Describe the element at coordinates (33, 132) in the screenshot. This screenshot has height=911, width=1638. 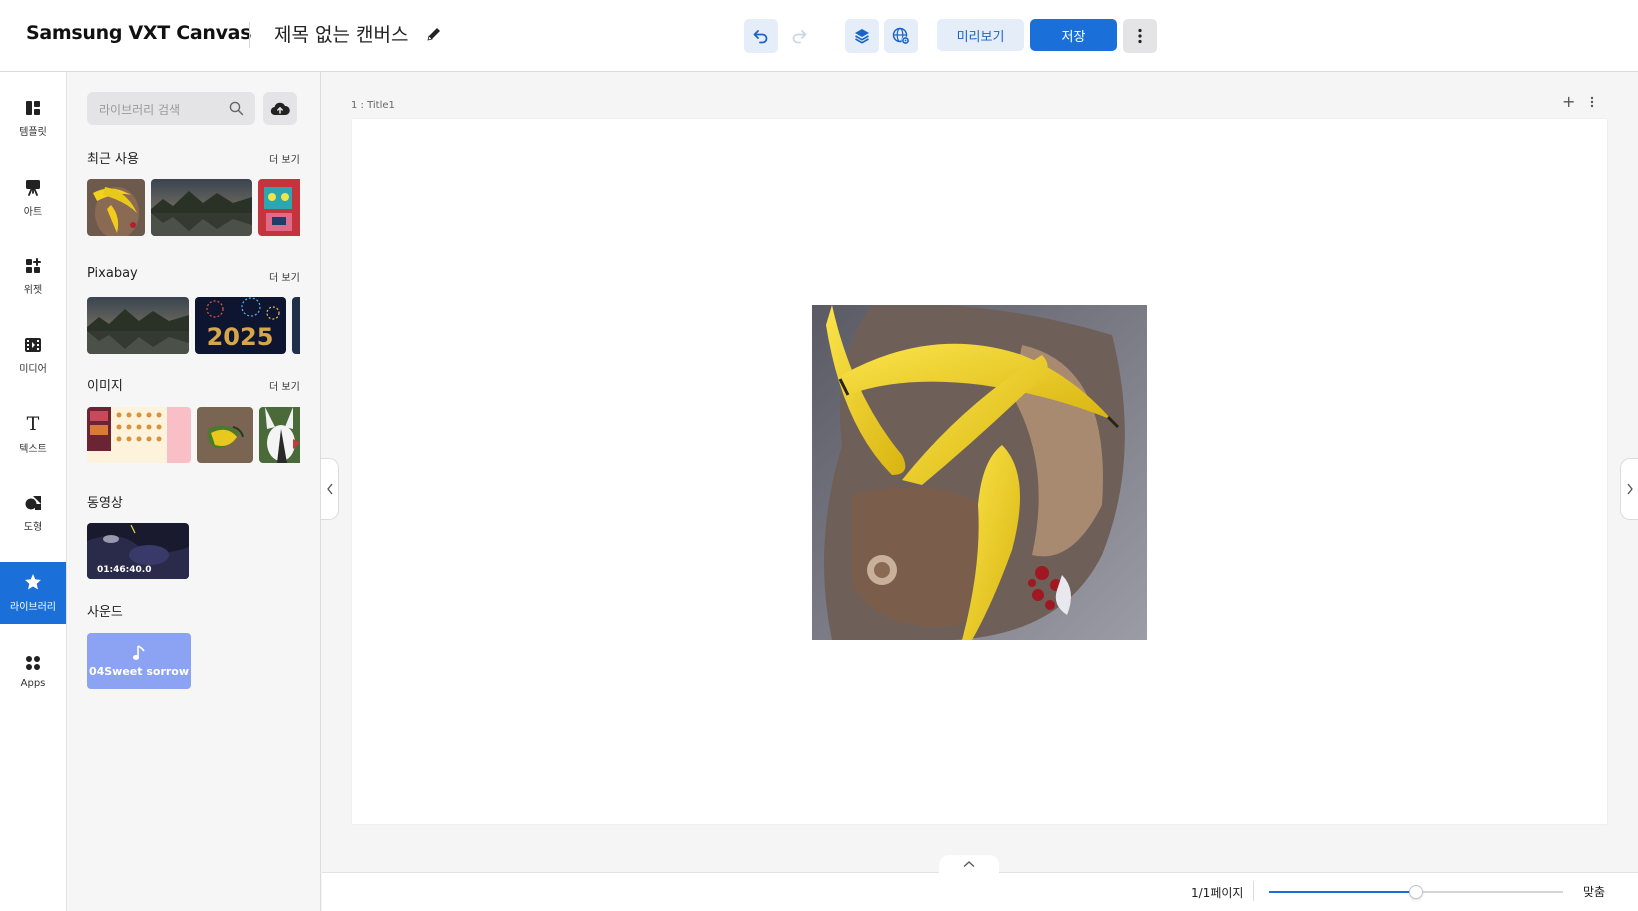
I see `nav-label: 템플릿` at that location.